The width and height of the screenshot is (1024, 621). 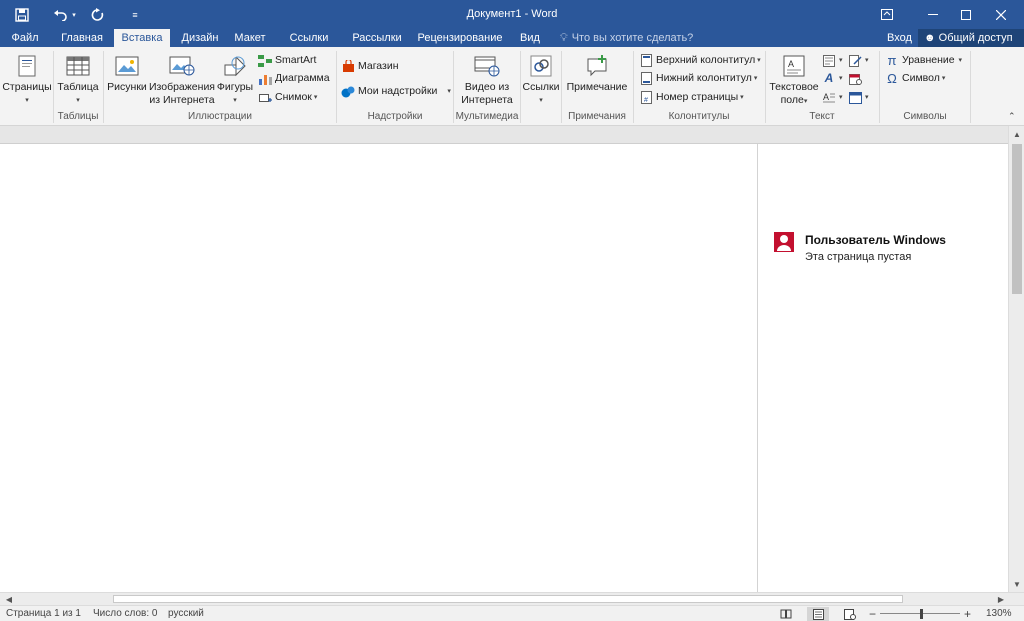 I want to click on document-top-strip, so click(x=504, y=135).